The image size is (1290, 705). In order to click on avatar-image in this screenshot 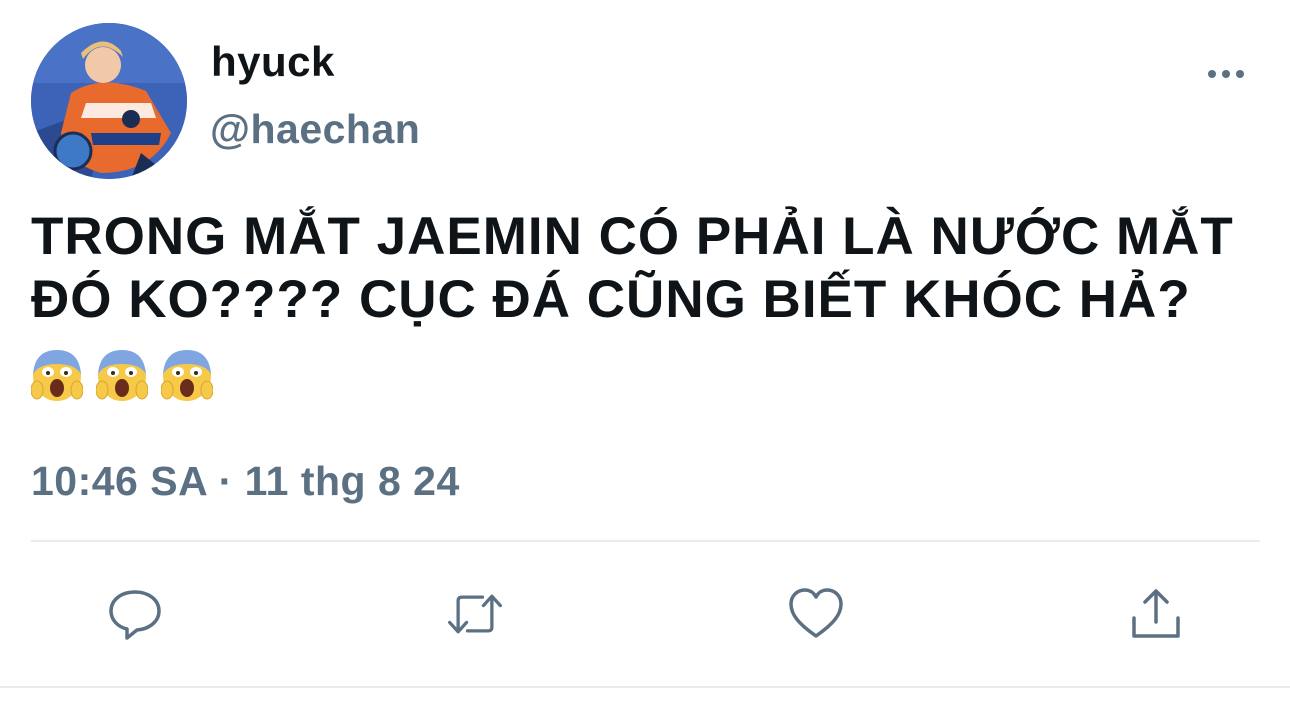, I will do `click(109, 101)`.